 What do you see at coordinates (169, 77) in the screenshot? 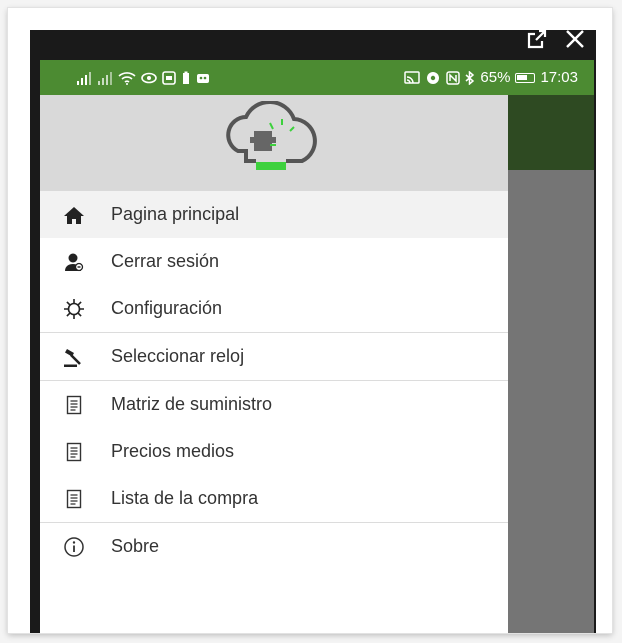
I see `message-icon` at bounding box center [169, 77].